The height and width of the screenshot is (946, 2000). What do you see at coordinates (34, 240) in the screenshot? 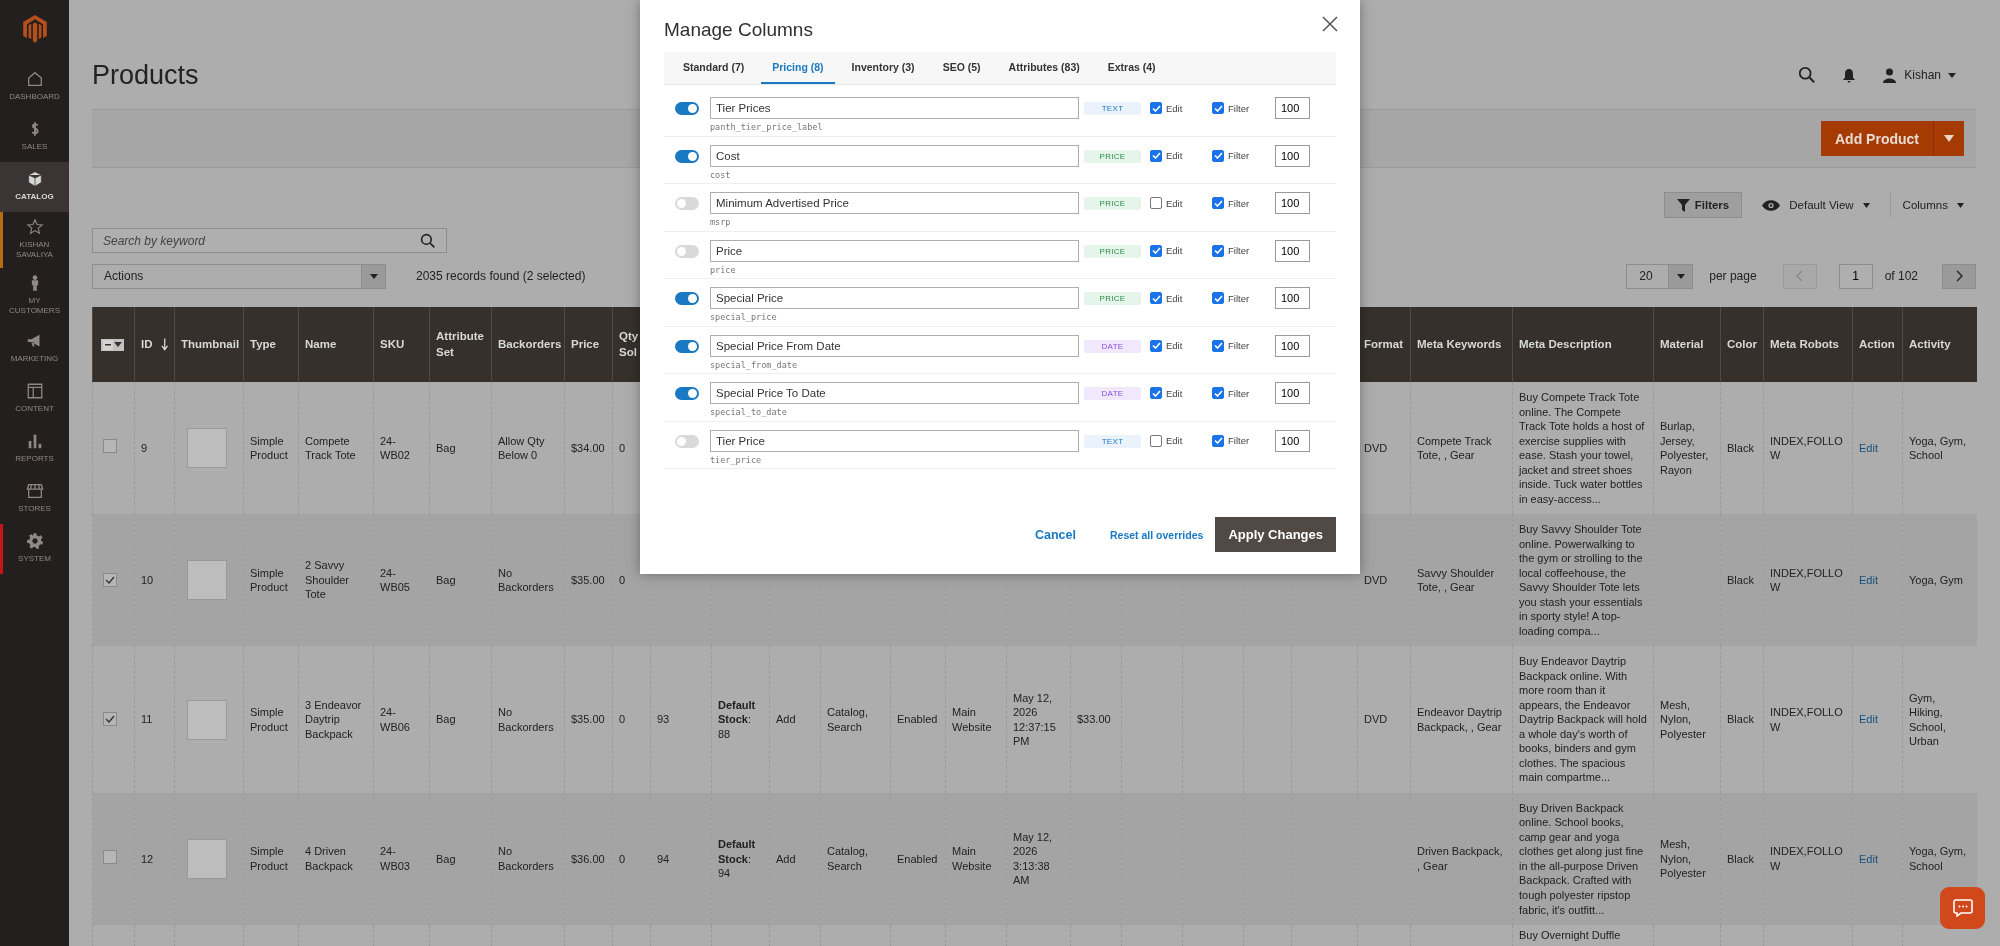
I see `sidebar-item: KISHAN SAVALIYA` at bounding box center [34, 240].